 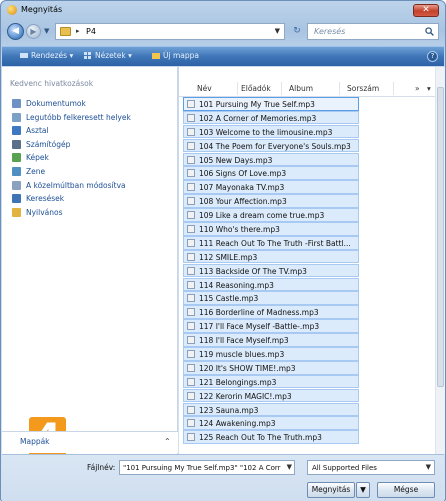 I want to click on open-button: Megnyitás, so click(x=331, y=490).